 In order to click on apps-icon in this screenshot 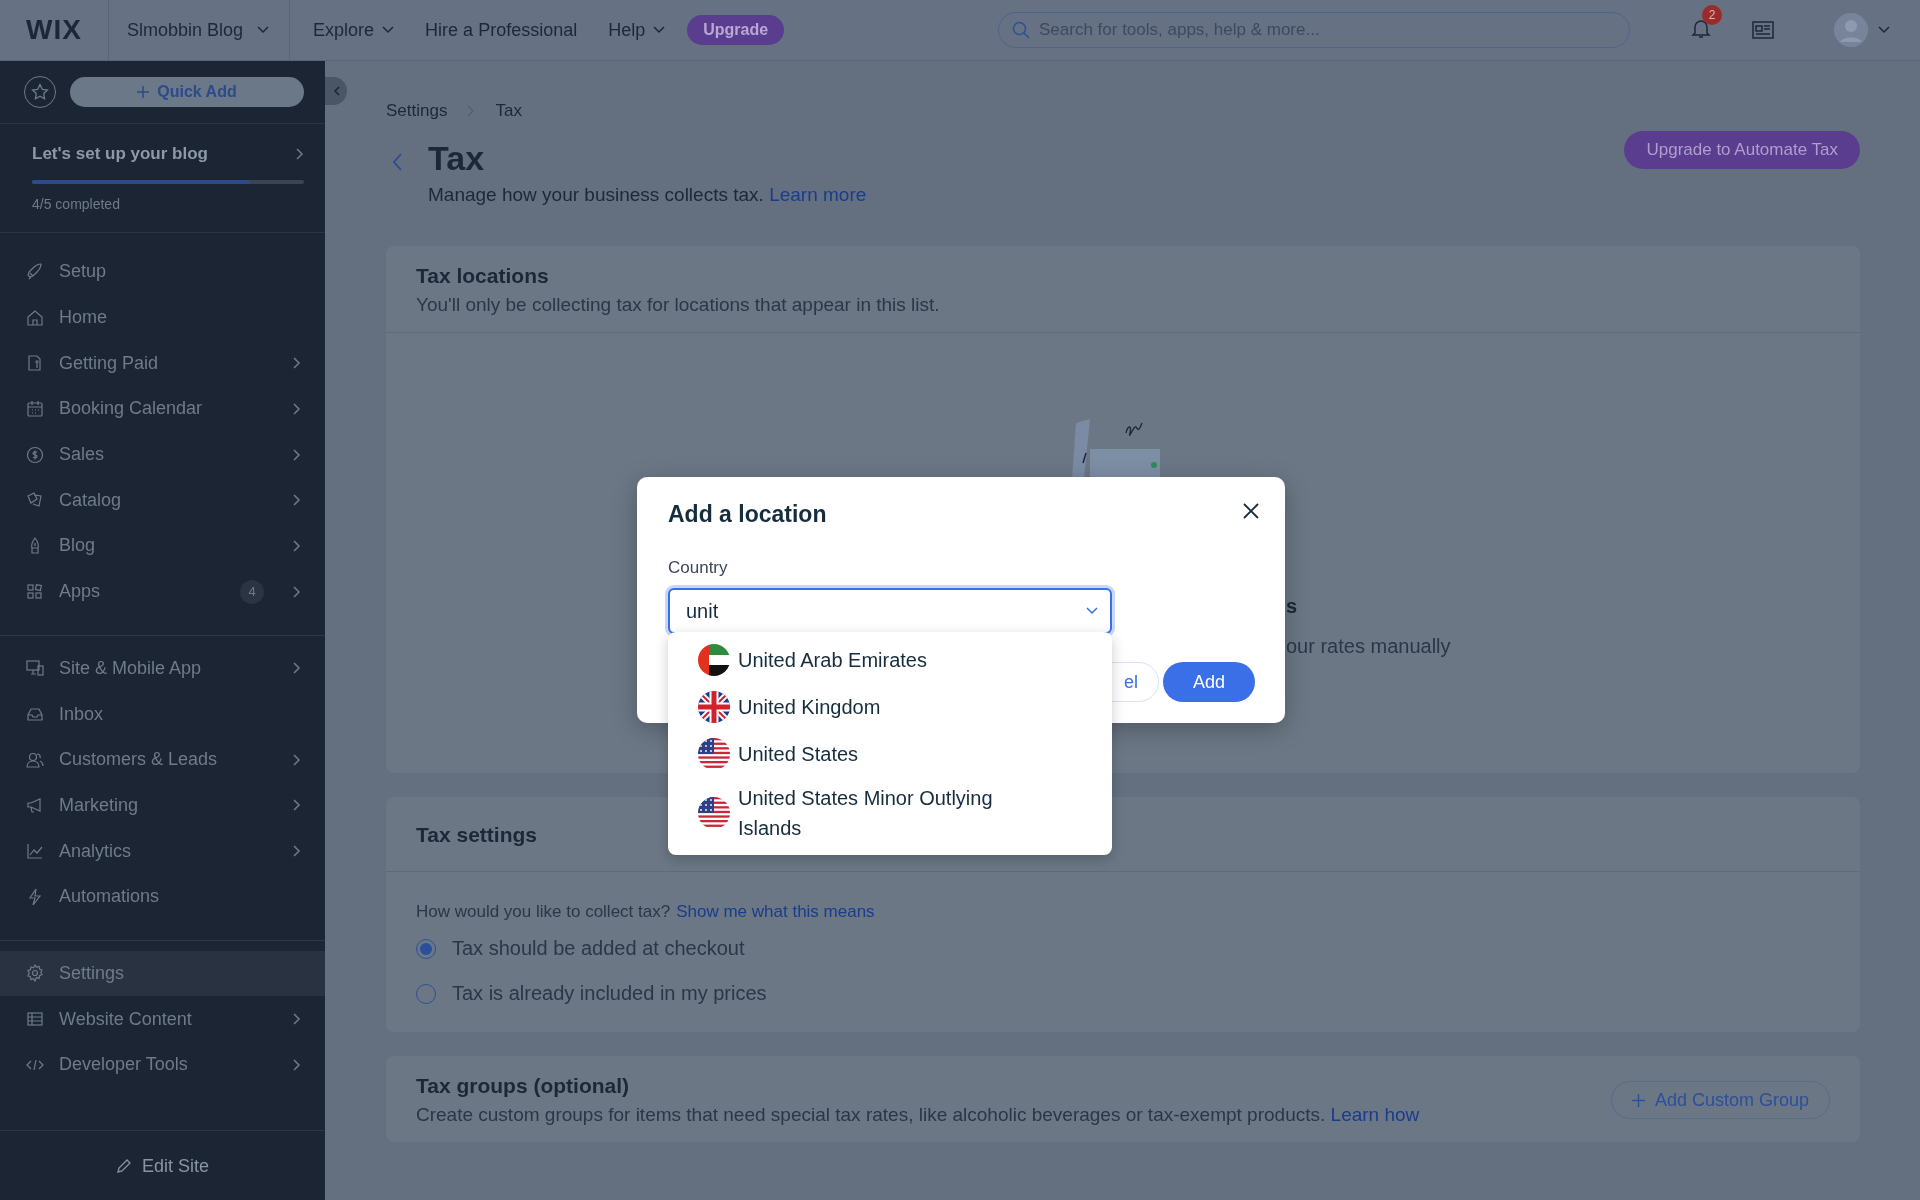, I will do `click(35, 591)`.